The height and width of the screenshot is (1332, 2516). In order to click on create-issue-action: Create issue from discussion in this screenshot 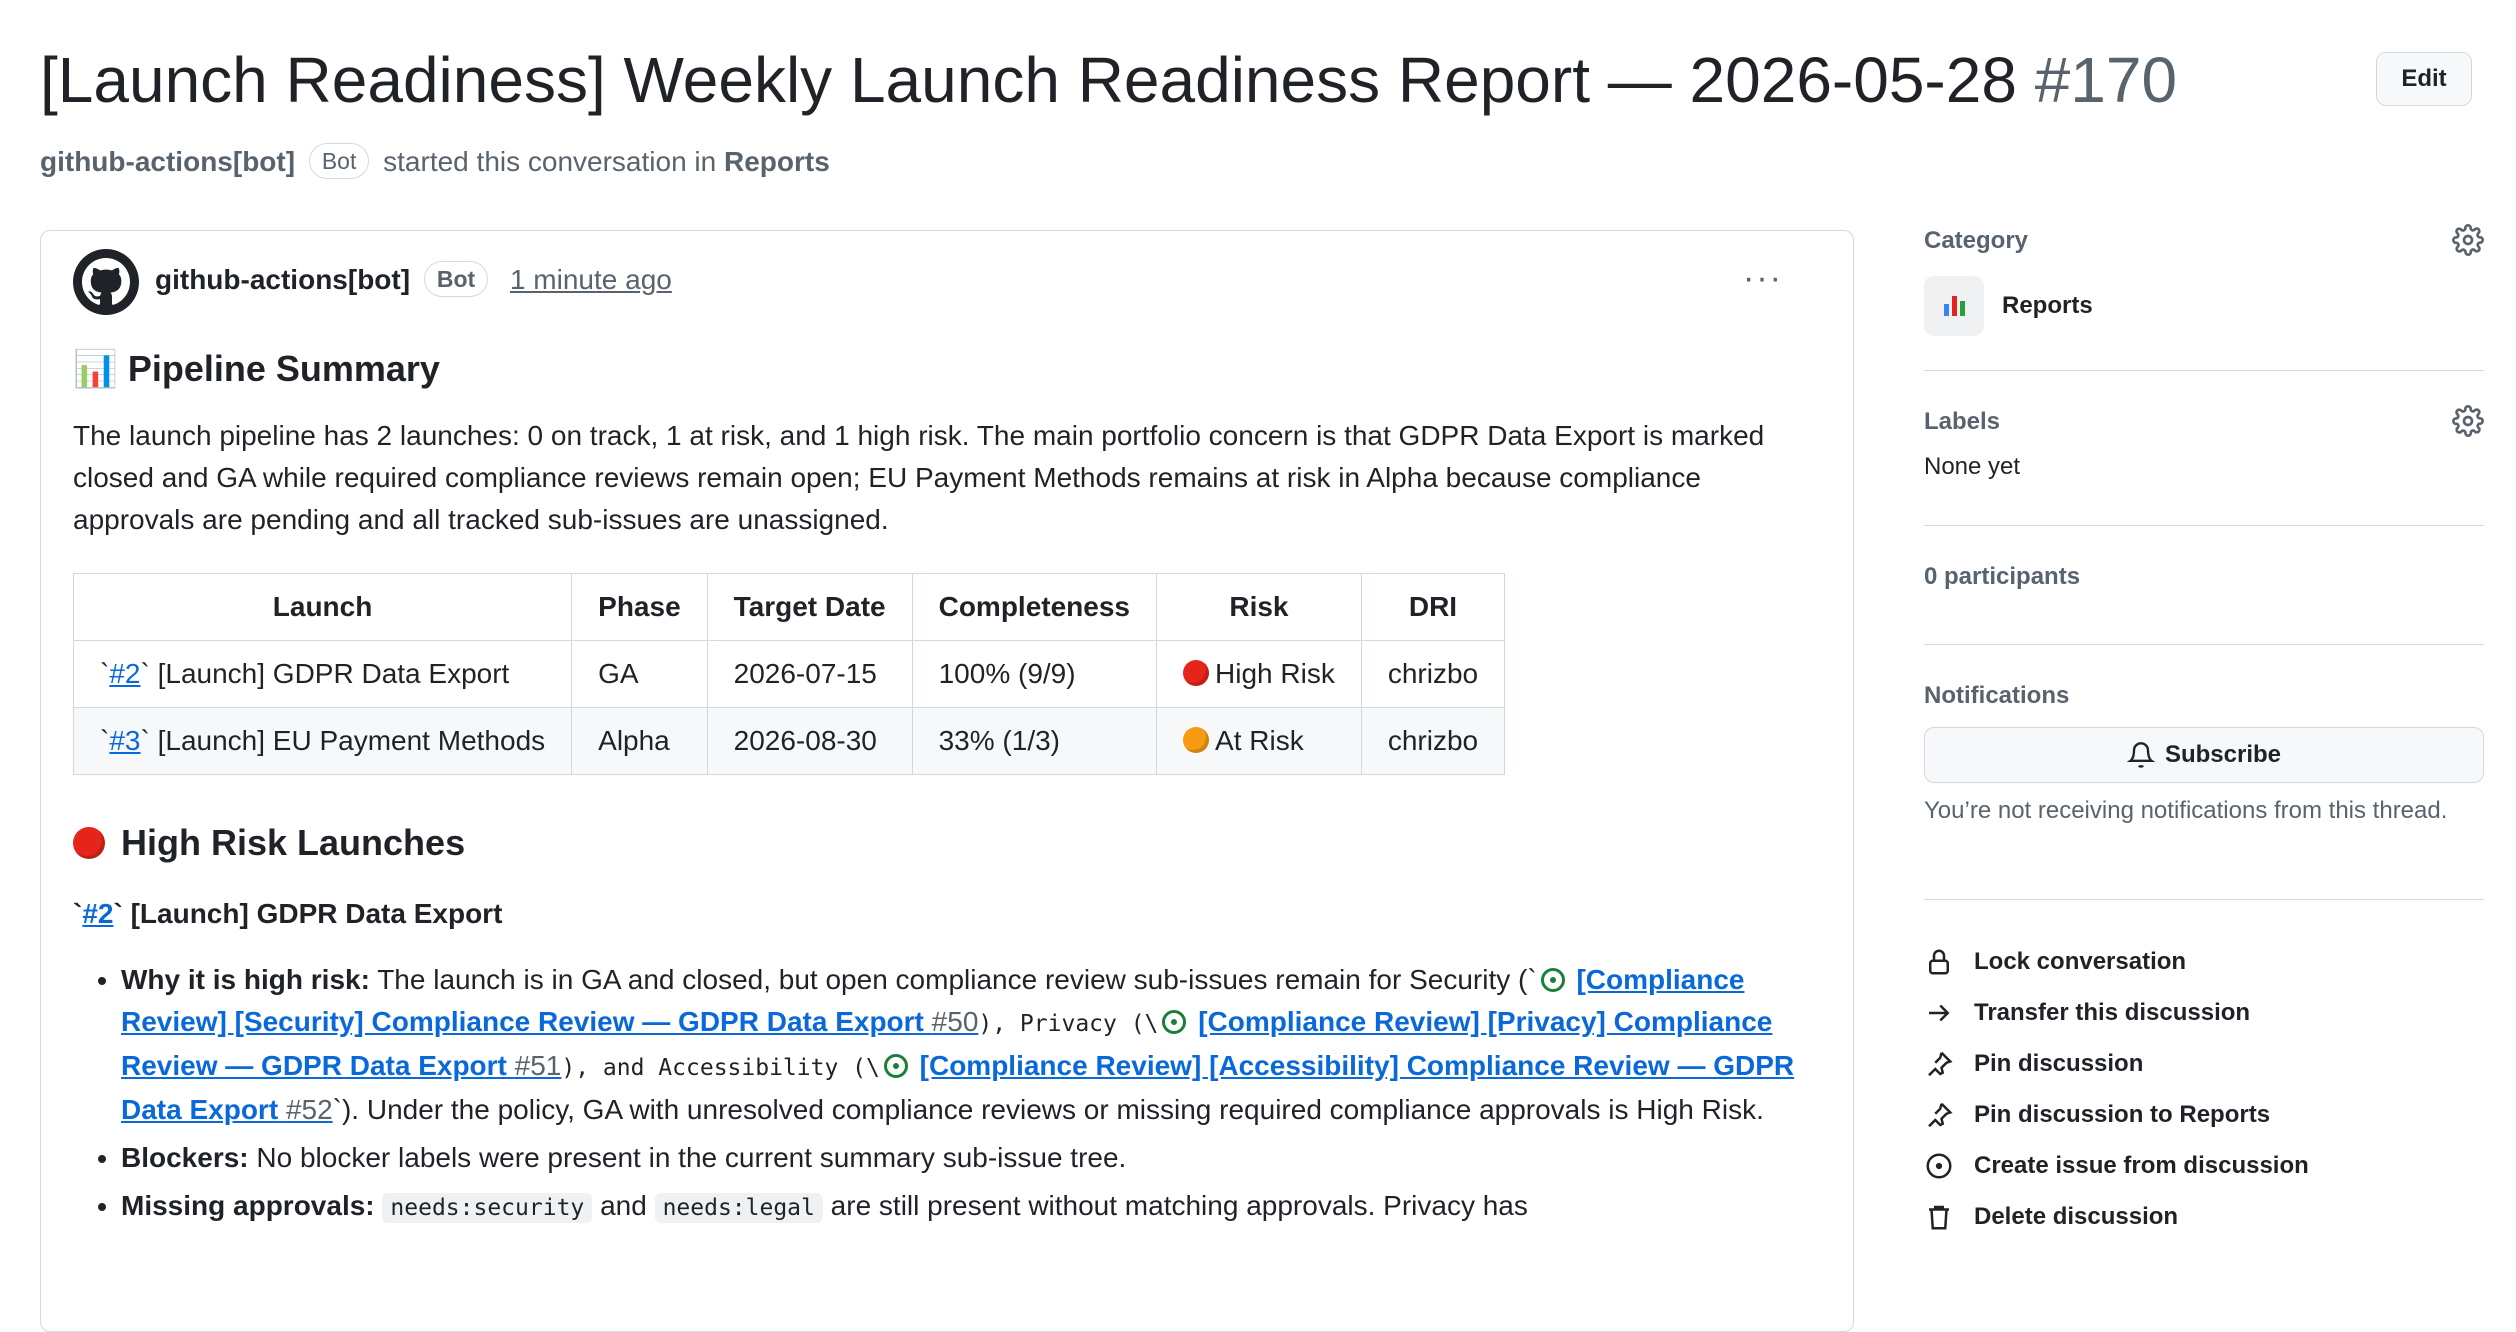, I will do `click(2204, 1165)`.